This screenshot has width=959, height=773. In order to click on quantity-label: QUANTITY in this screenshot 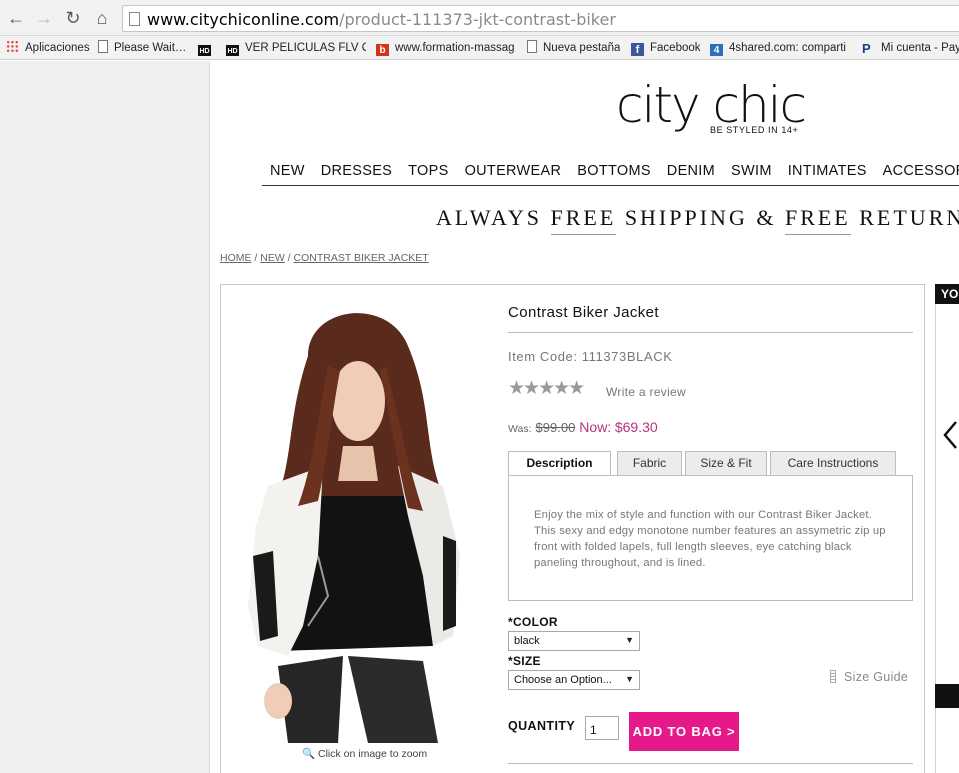, I will do `click(542, 726)`.